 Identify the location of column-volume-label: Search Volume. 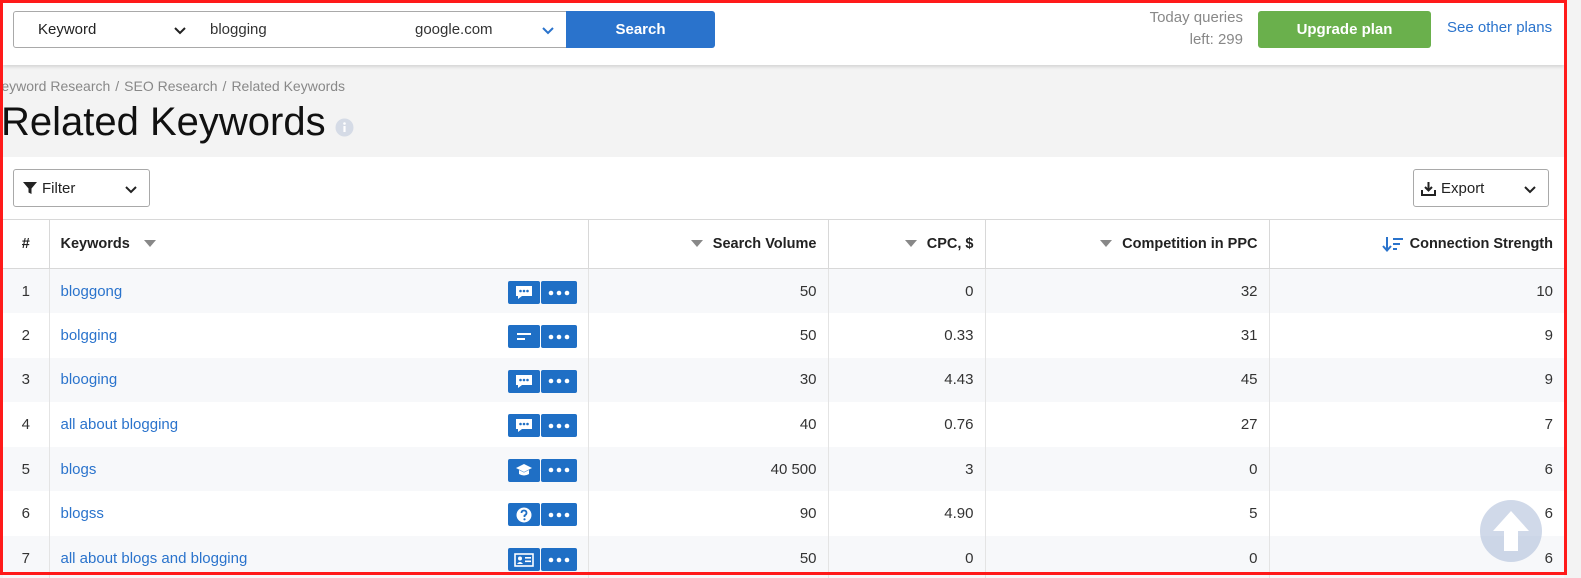
(764, 244).